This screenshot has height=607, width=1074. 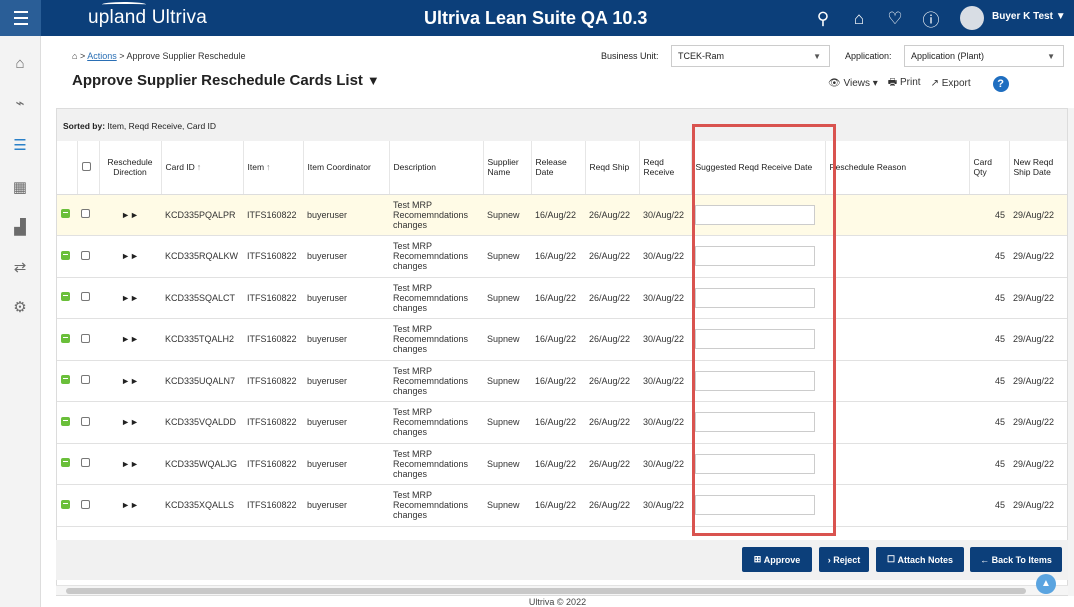 I want to click on col-suggested: Suggested Reqd Receive Date, so click(x=758, y=168).